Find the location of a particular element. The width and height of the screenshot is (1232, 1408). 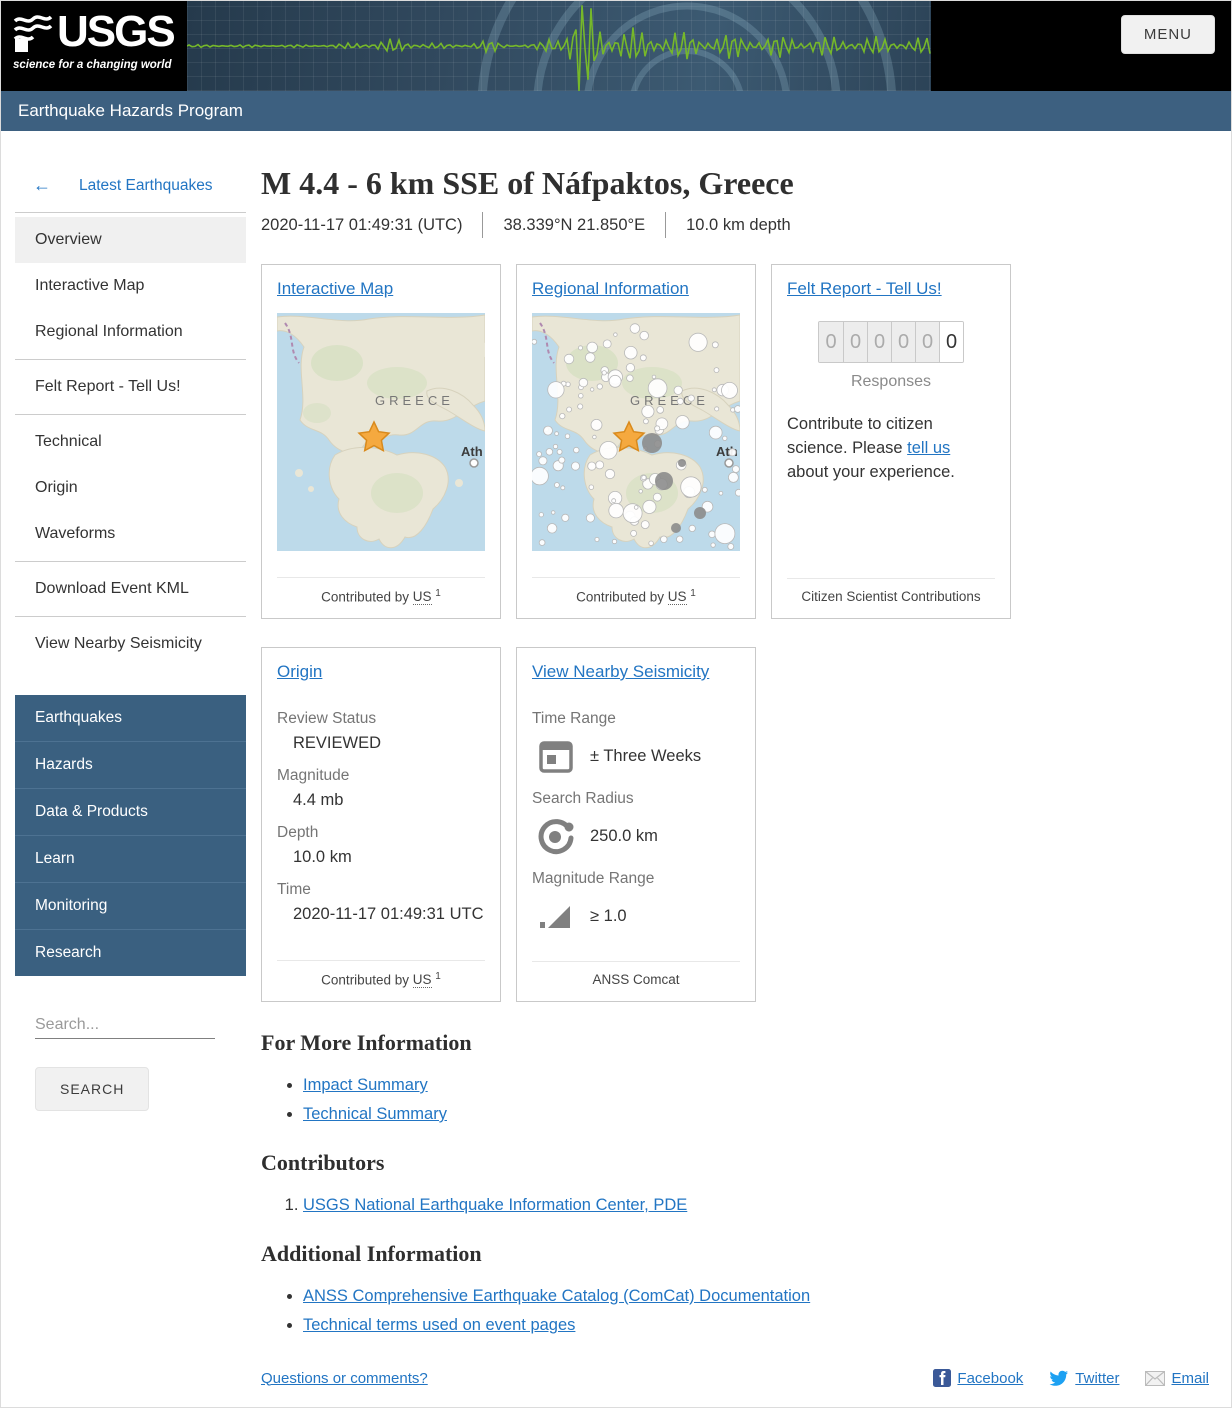

field-label: Magnitude Range is located at coordinates (593, 878).